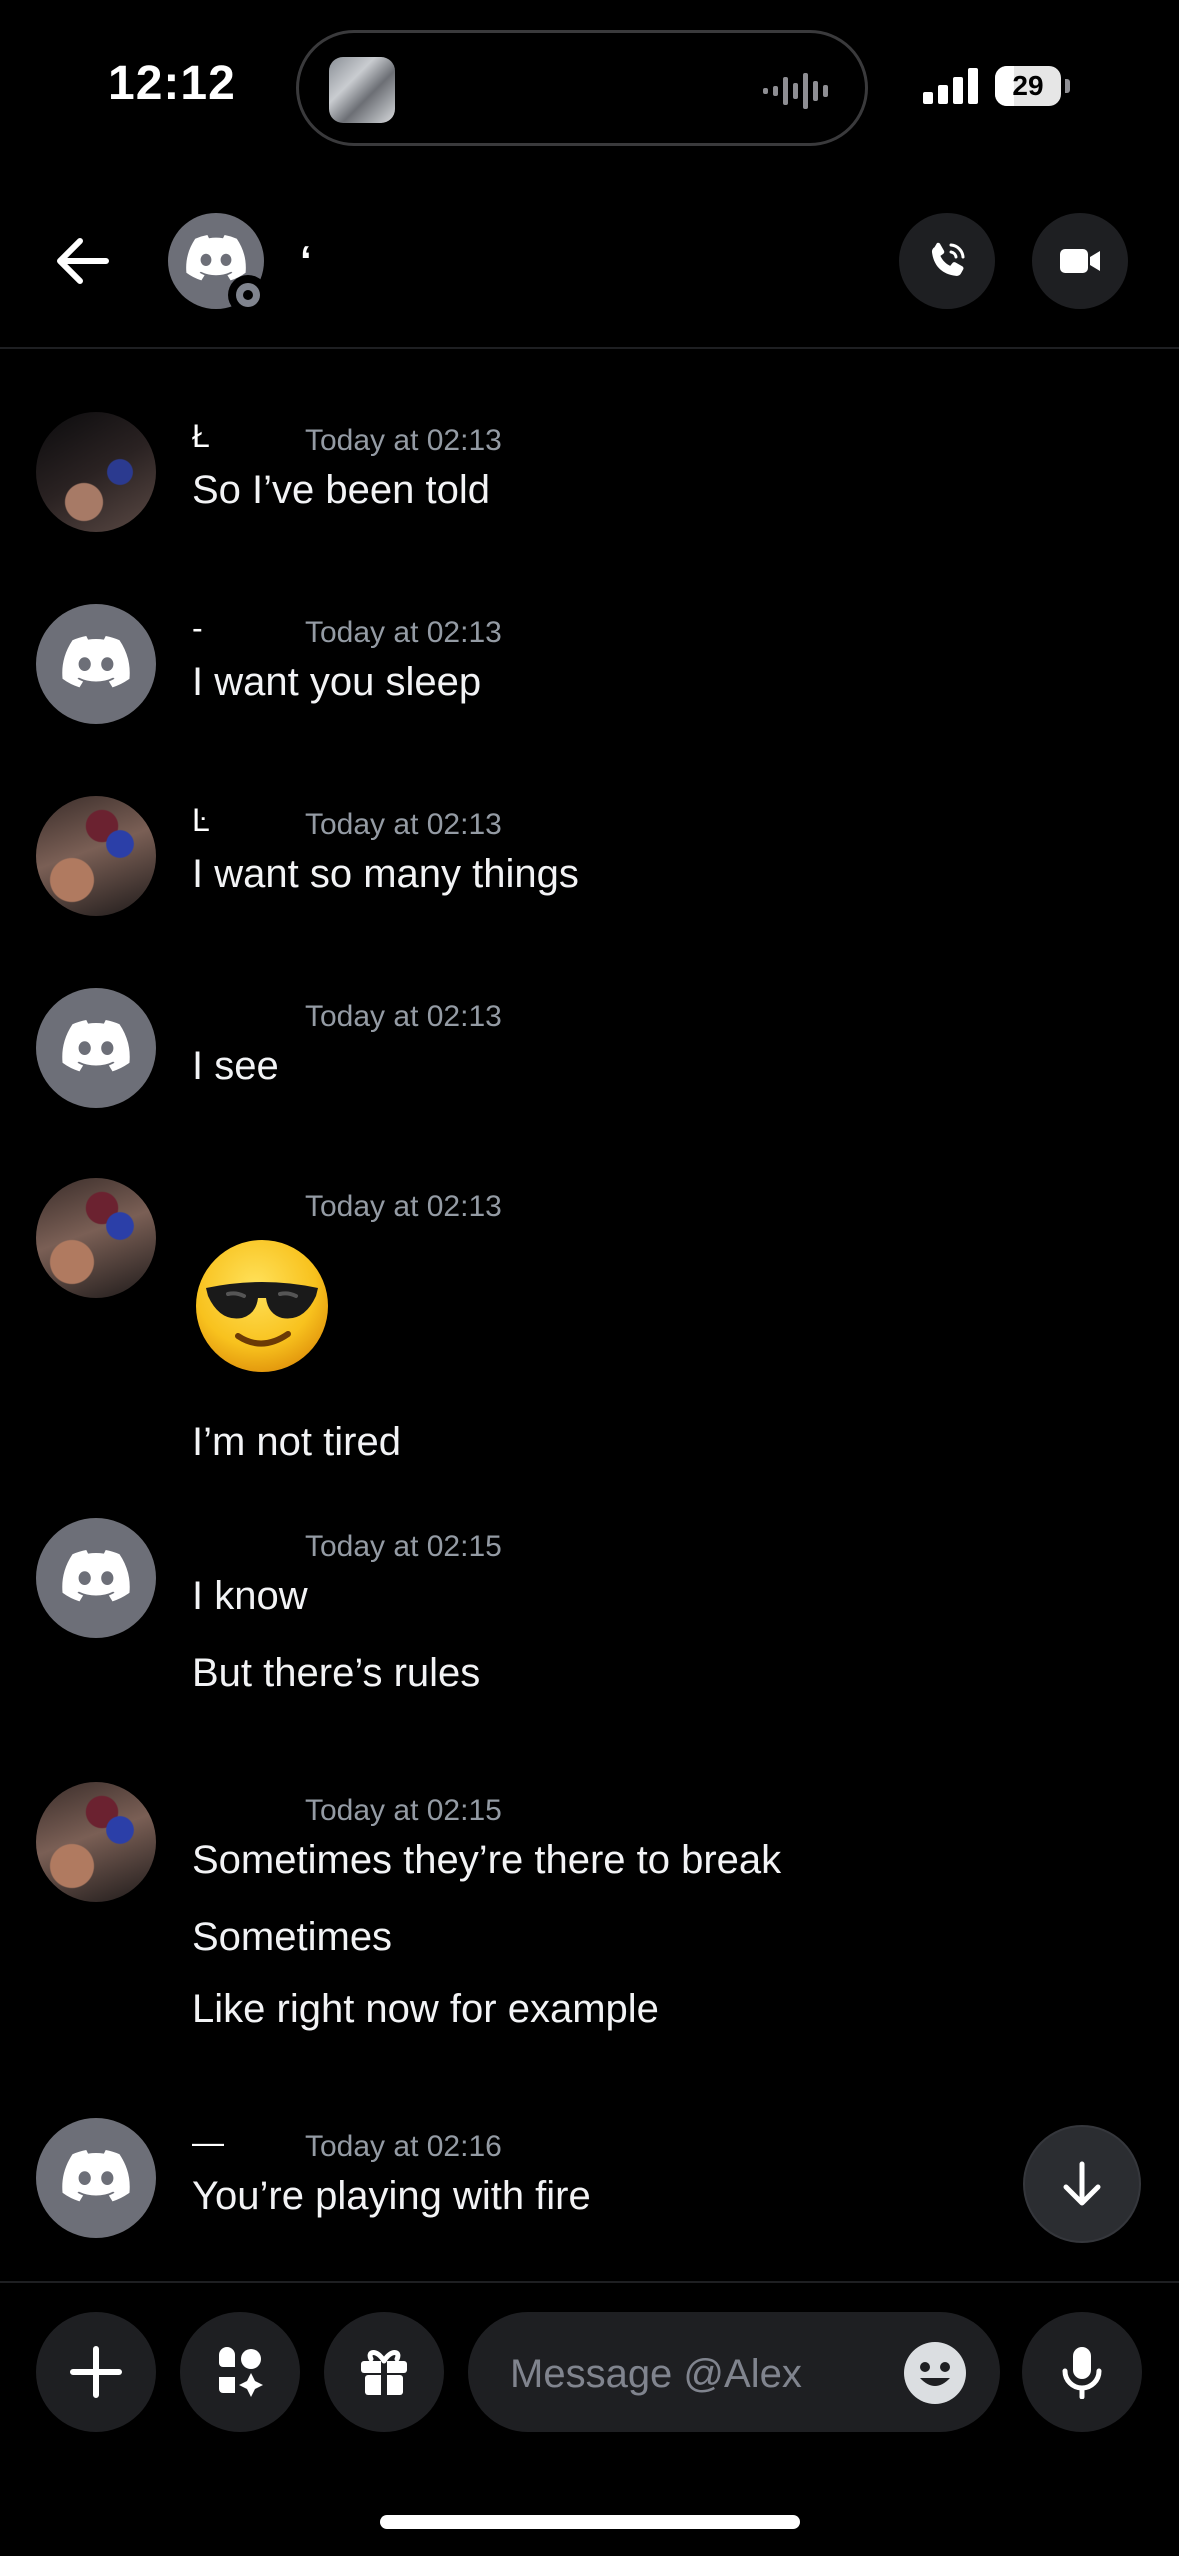  What do you see at coordinates (362, 90) in the screenshot?
I see `now-playing-artwork` at bounding box center [362, 90].